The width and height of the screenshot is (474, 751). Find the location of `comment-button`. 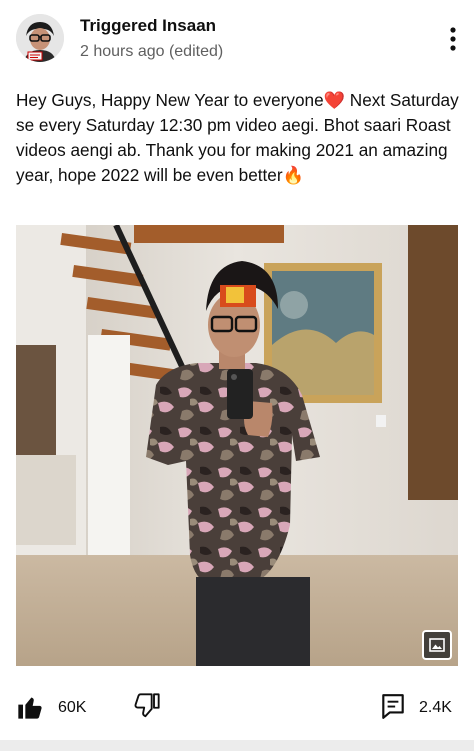

comment-button is located at coordinates (393, 706).